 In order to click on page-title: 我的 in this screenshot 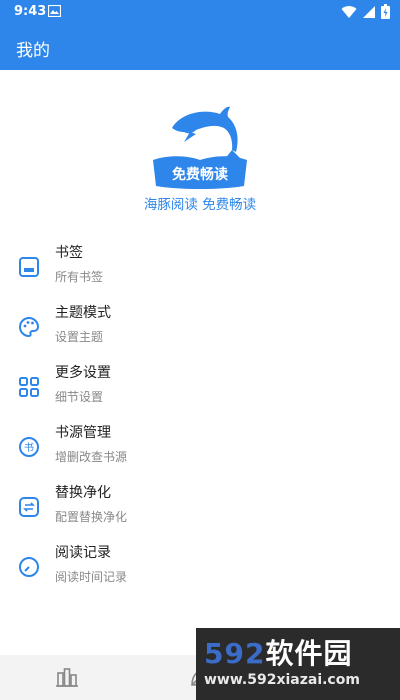, I will do `click(33, 51)`.